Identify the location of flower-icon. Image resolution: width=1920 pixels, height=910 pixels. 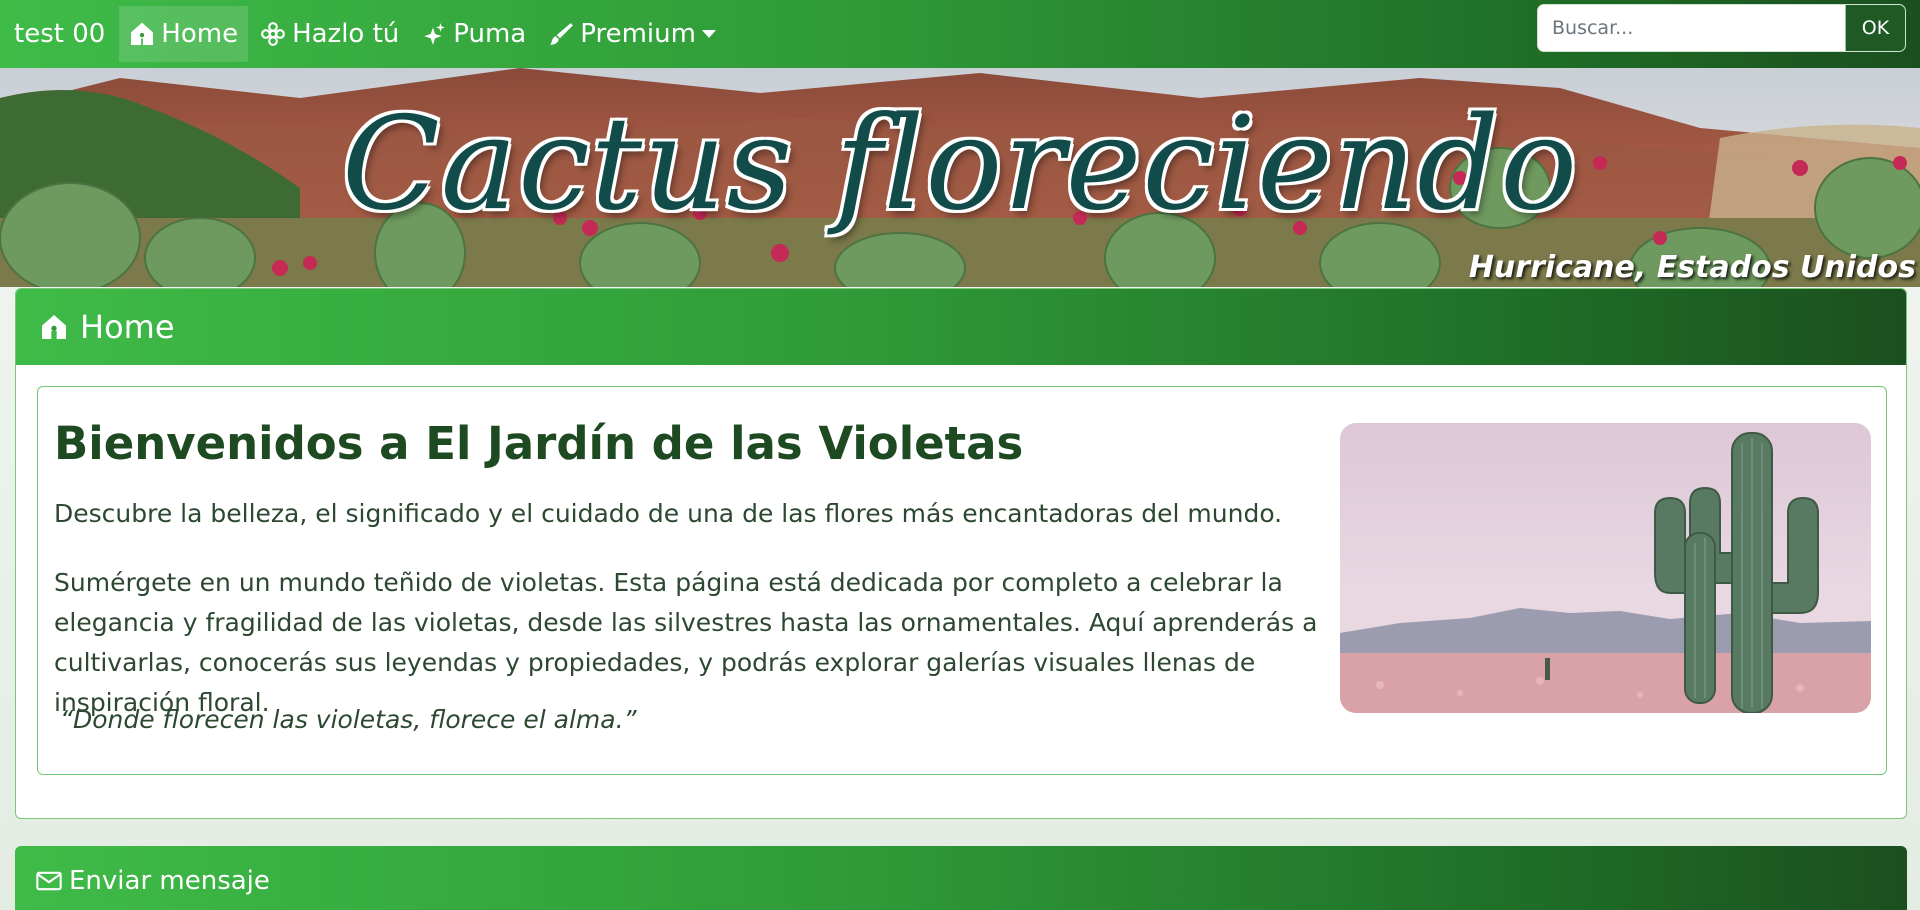
(273, 34).